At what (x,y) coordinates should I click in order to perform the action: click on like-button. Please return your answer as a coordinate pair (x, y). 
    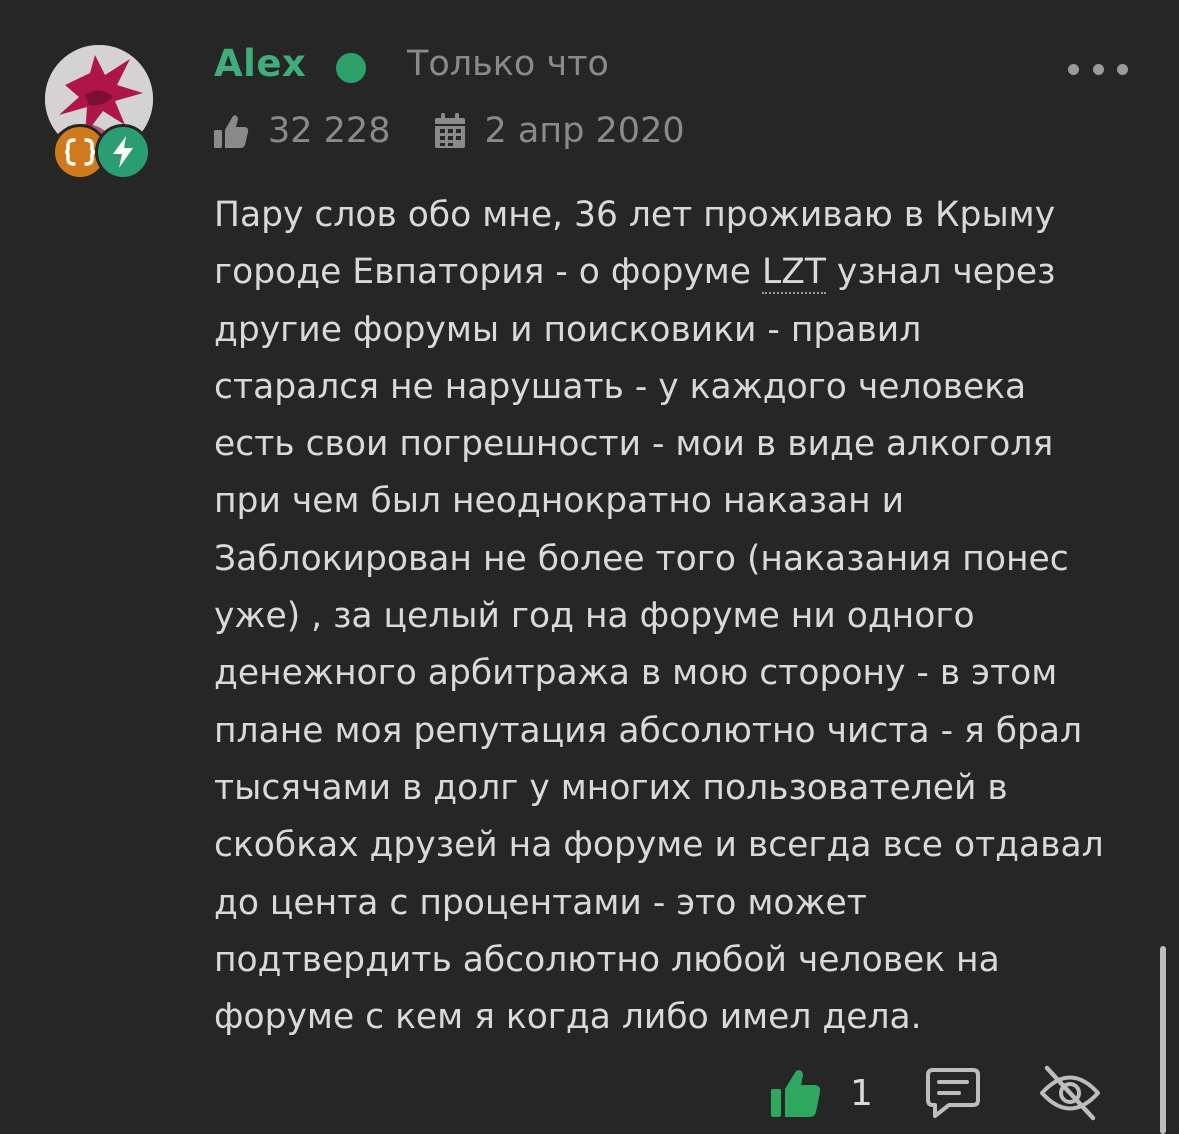
    Looking at the image, I should click on (796, 1093).